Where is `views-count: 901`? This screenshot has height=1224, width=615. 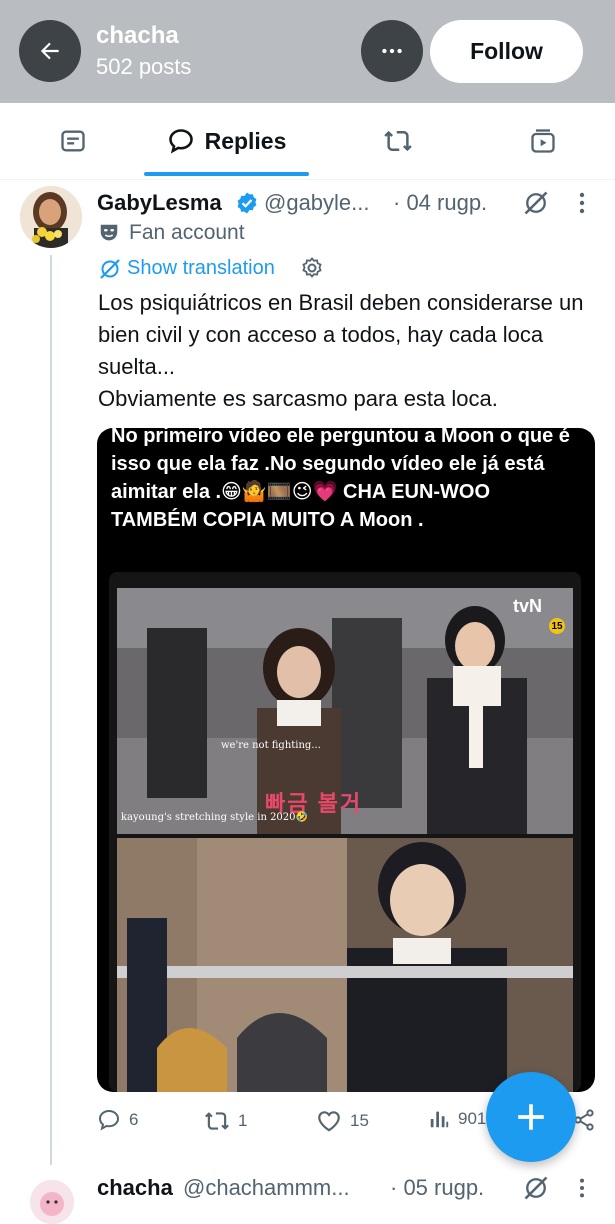
views-count: 901 is located at coordinates (472, 1118).